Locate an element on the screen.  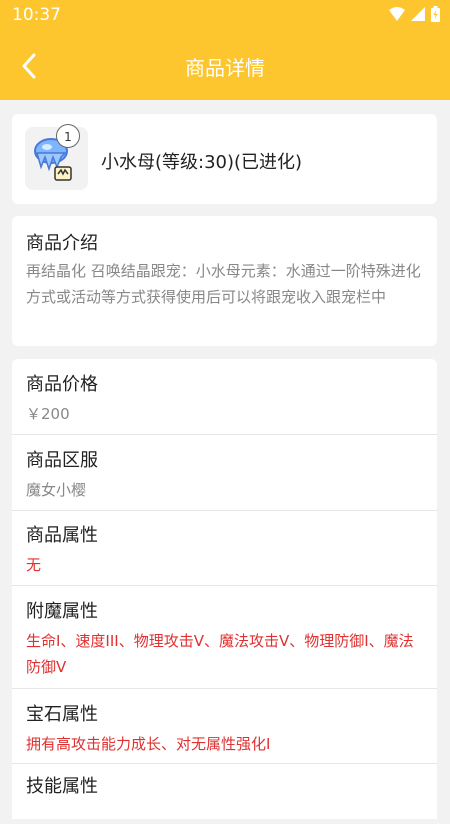
attribute-value: 魔女小樱 is located at coordinates (56, 490).